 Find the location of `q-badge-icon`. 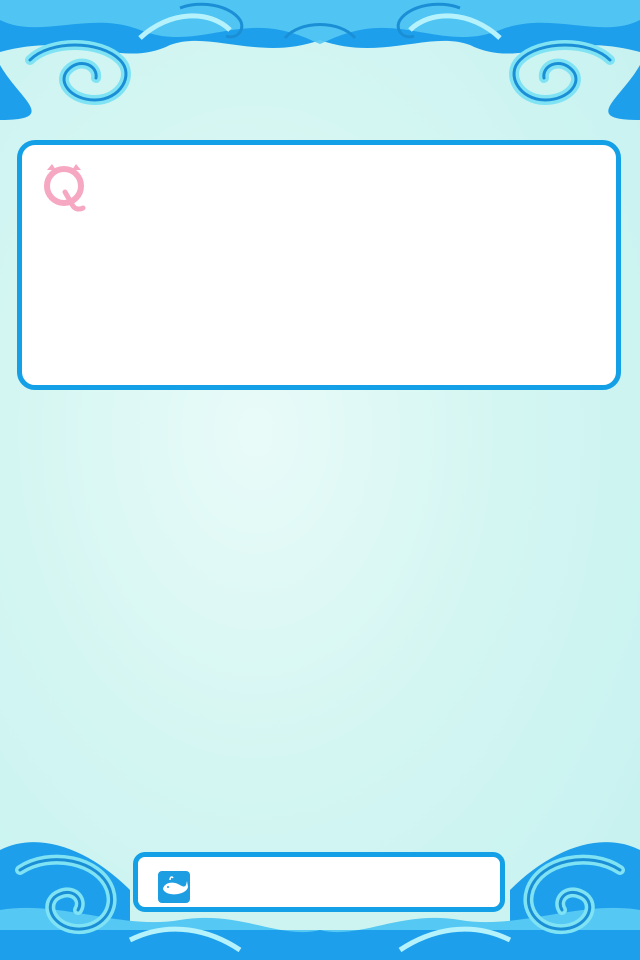

q-badge-icon is located at coordinates (65, 188).